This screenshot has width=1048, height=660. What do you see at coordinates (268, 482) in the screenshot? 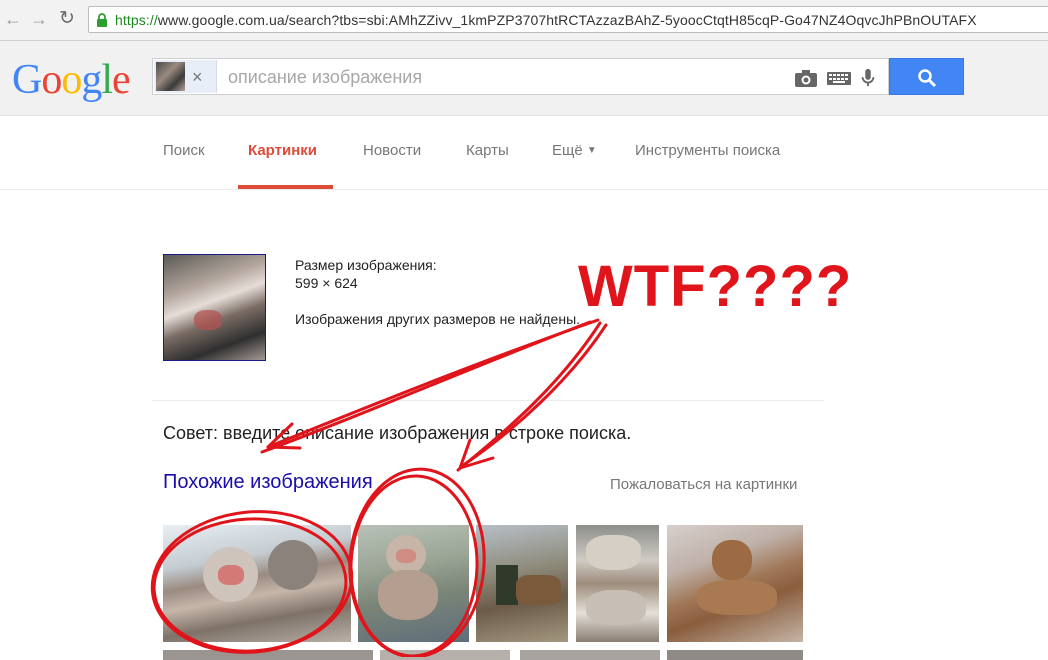
I see `similar-images-link: Похожие изображения` at bounding box center [268, 482].